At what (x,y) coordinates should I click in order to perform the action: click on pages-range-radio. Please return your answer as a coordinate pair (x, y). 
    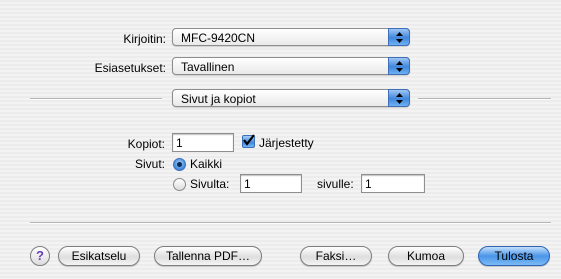
    Looking at the image, I should click on (179, 184).